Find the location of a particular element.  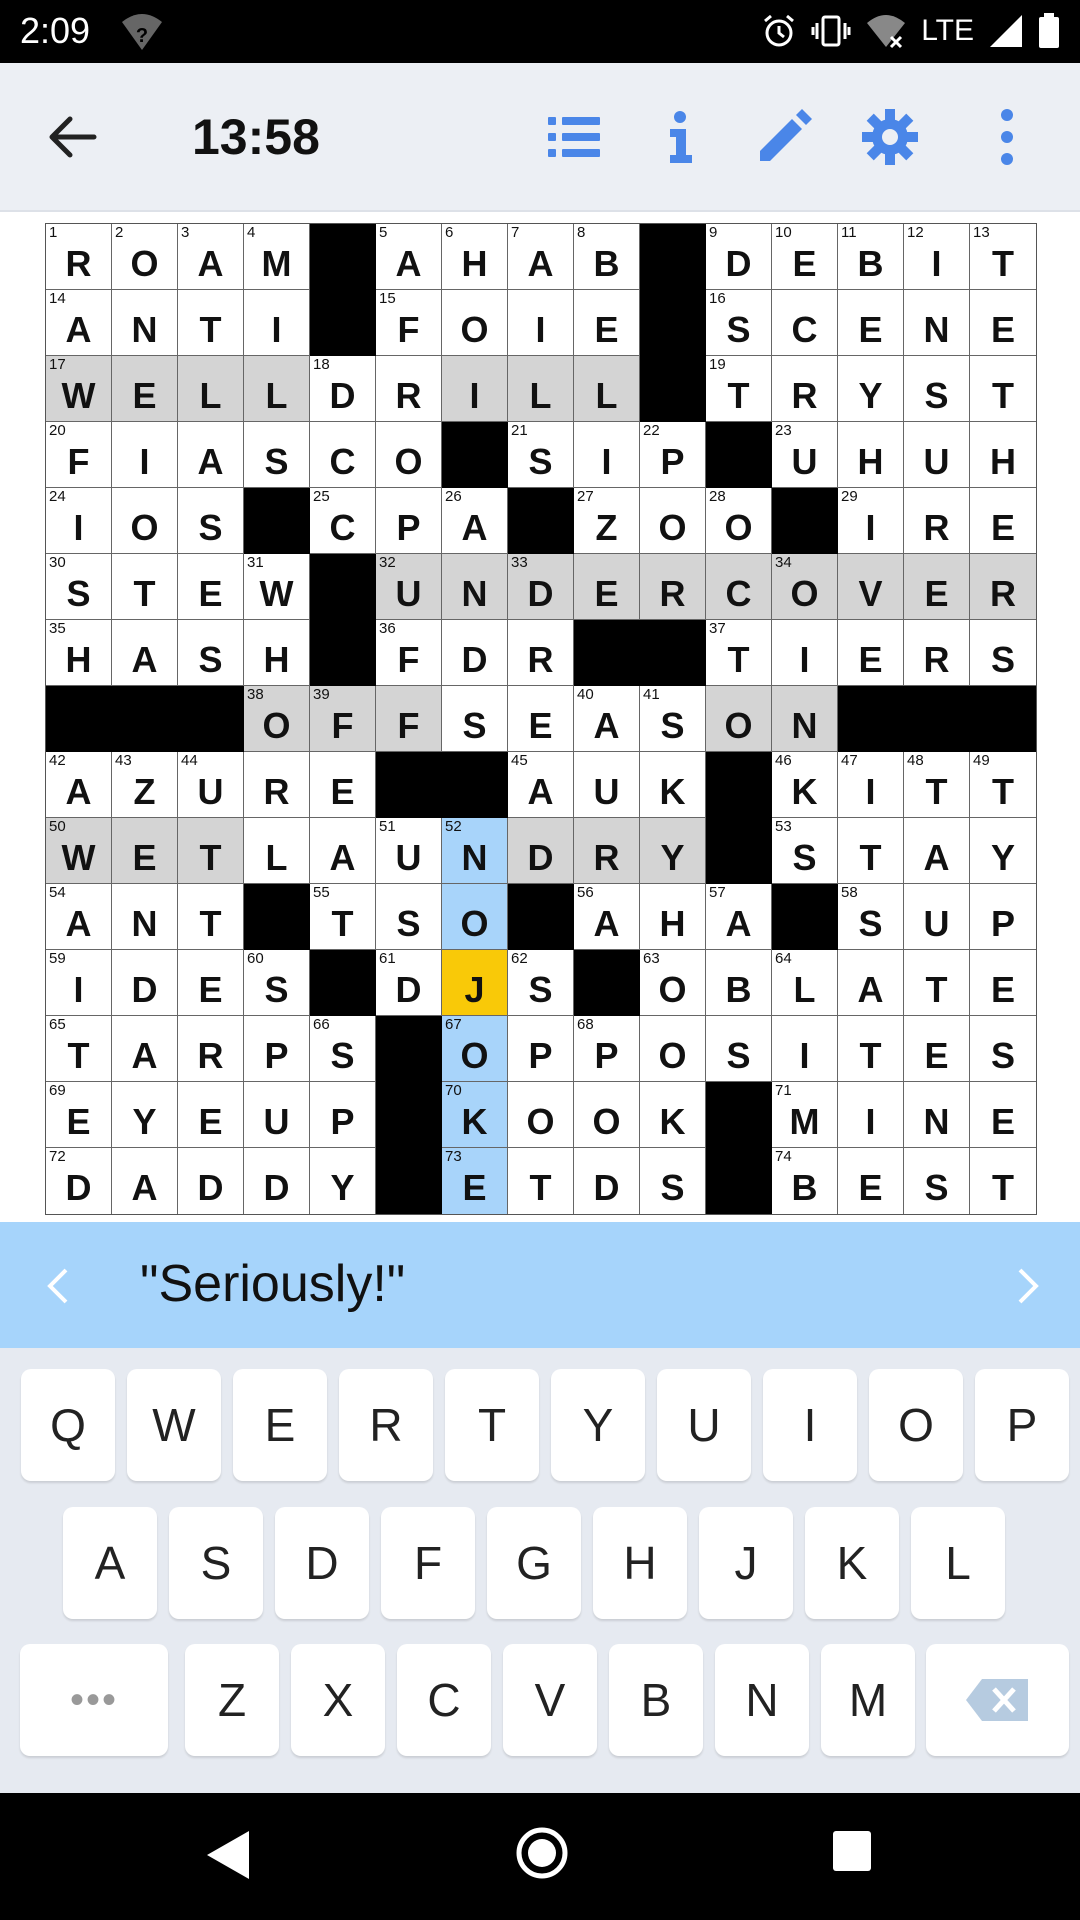

key-n: N is located at coordinates (762, 1700).